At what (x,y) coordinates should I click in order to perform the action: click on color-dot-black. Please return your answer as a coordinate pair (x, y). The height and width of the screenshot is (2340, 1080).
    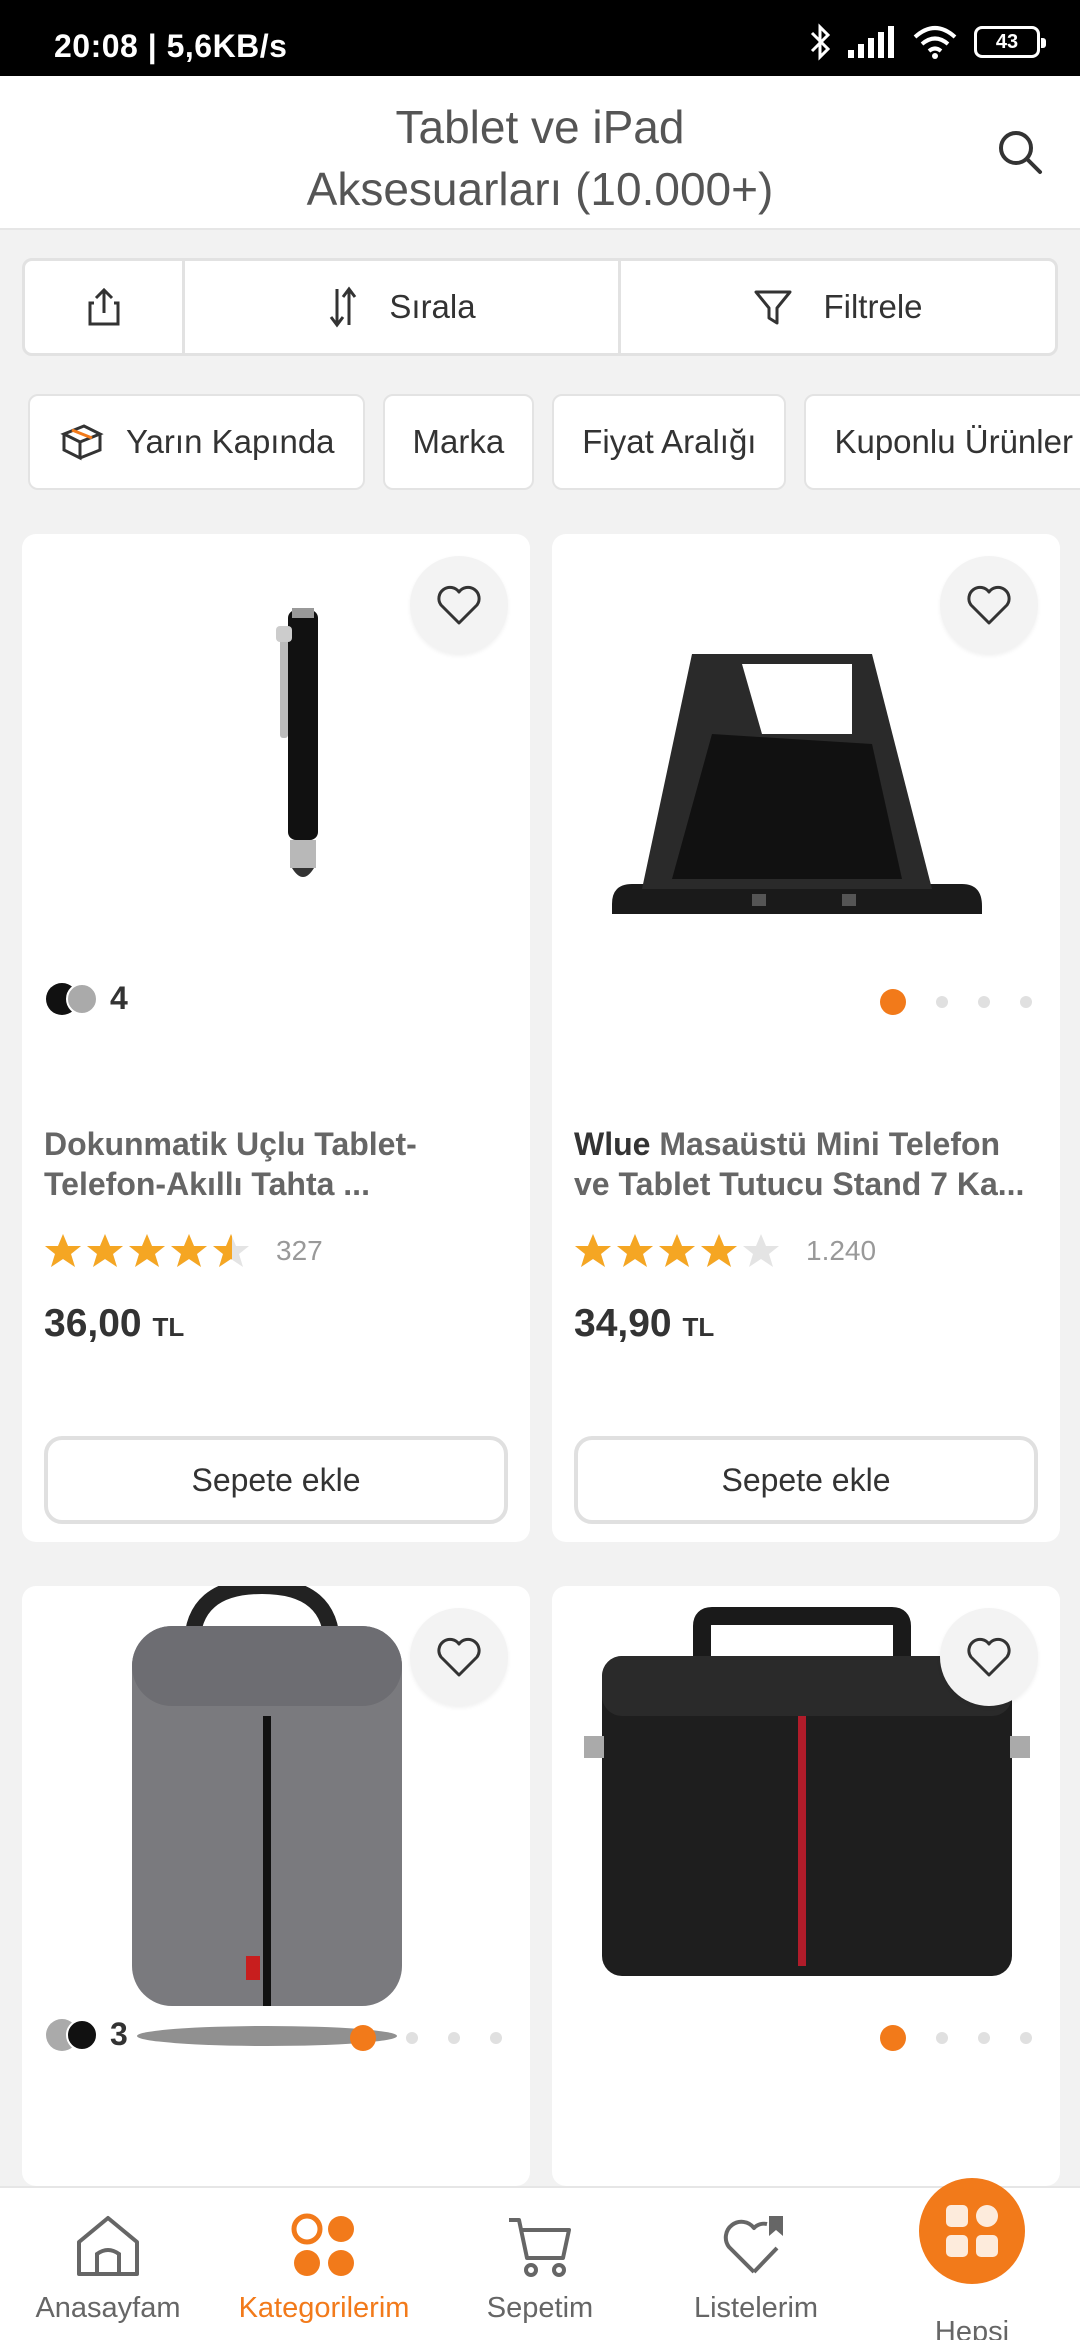
    Looking at the image, I should click on (82, 2034).